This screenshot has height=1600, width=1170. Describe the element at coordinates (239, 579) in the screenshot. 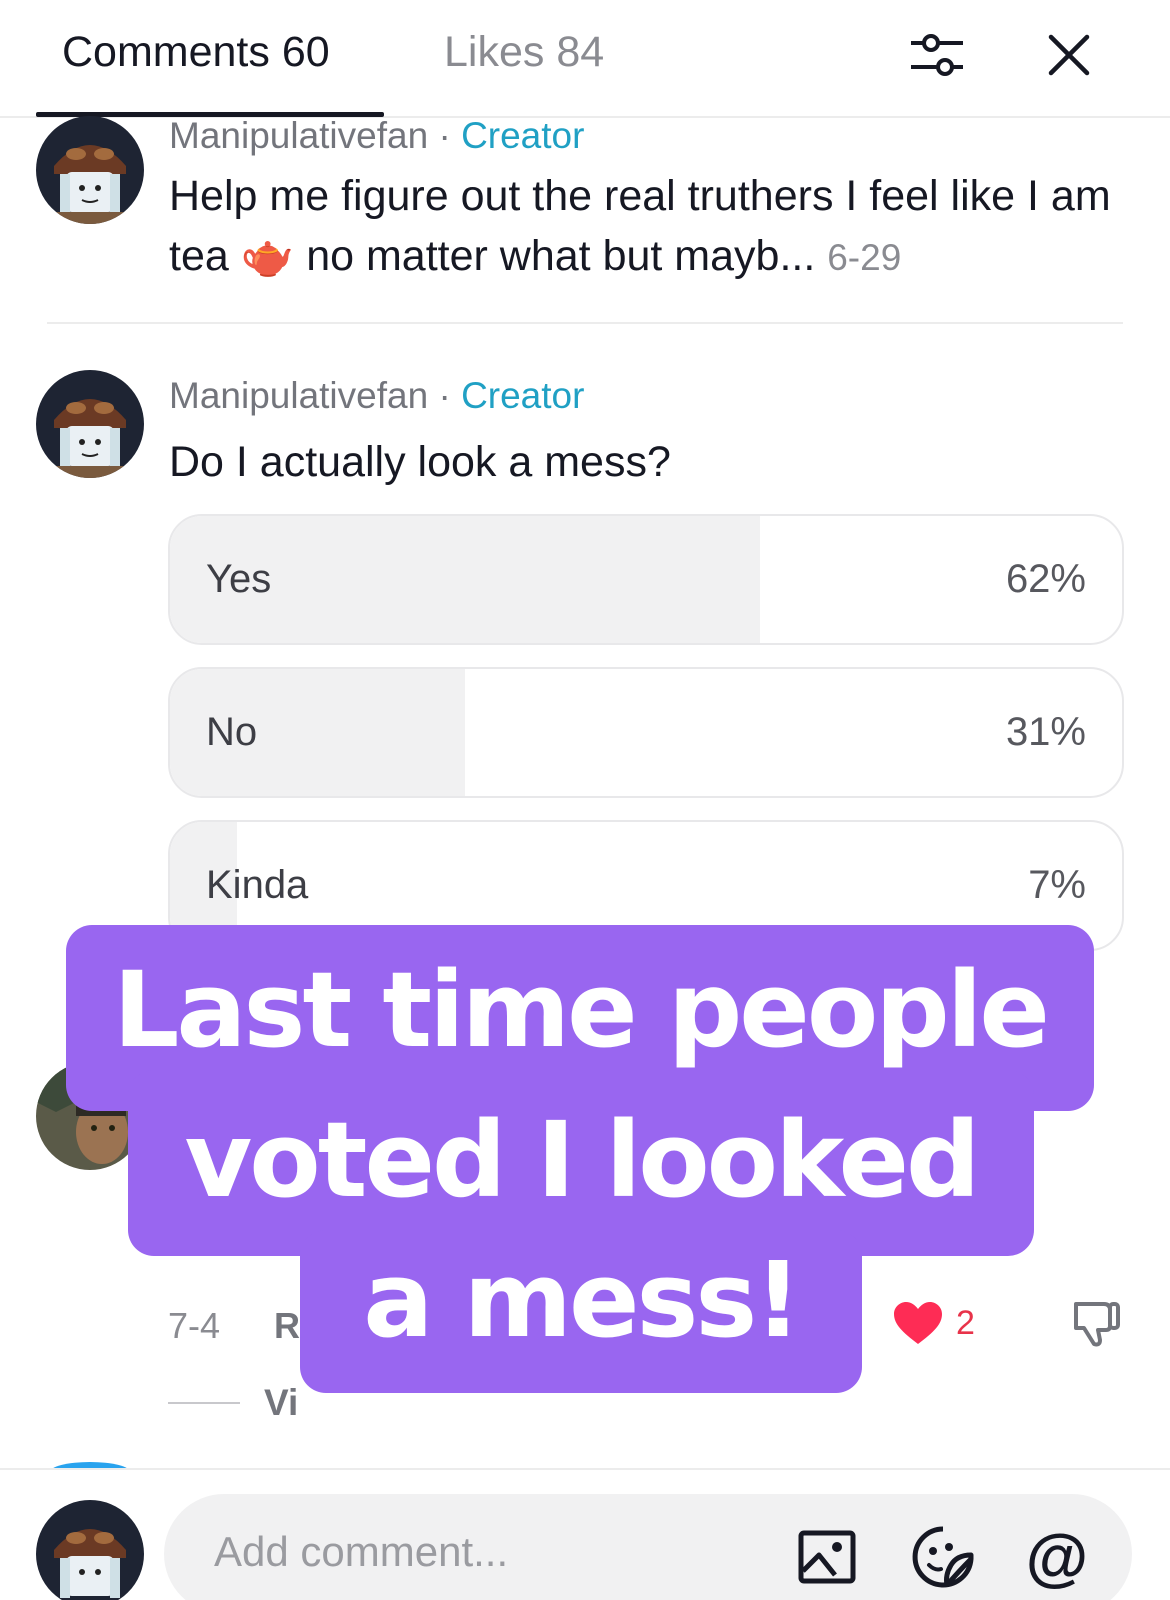

I see `poll-label: Yes` at that location.